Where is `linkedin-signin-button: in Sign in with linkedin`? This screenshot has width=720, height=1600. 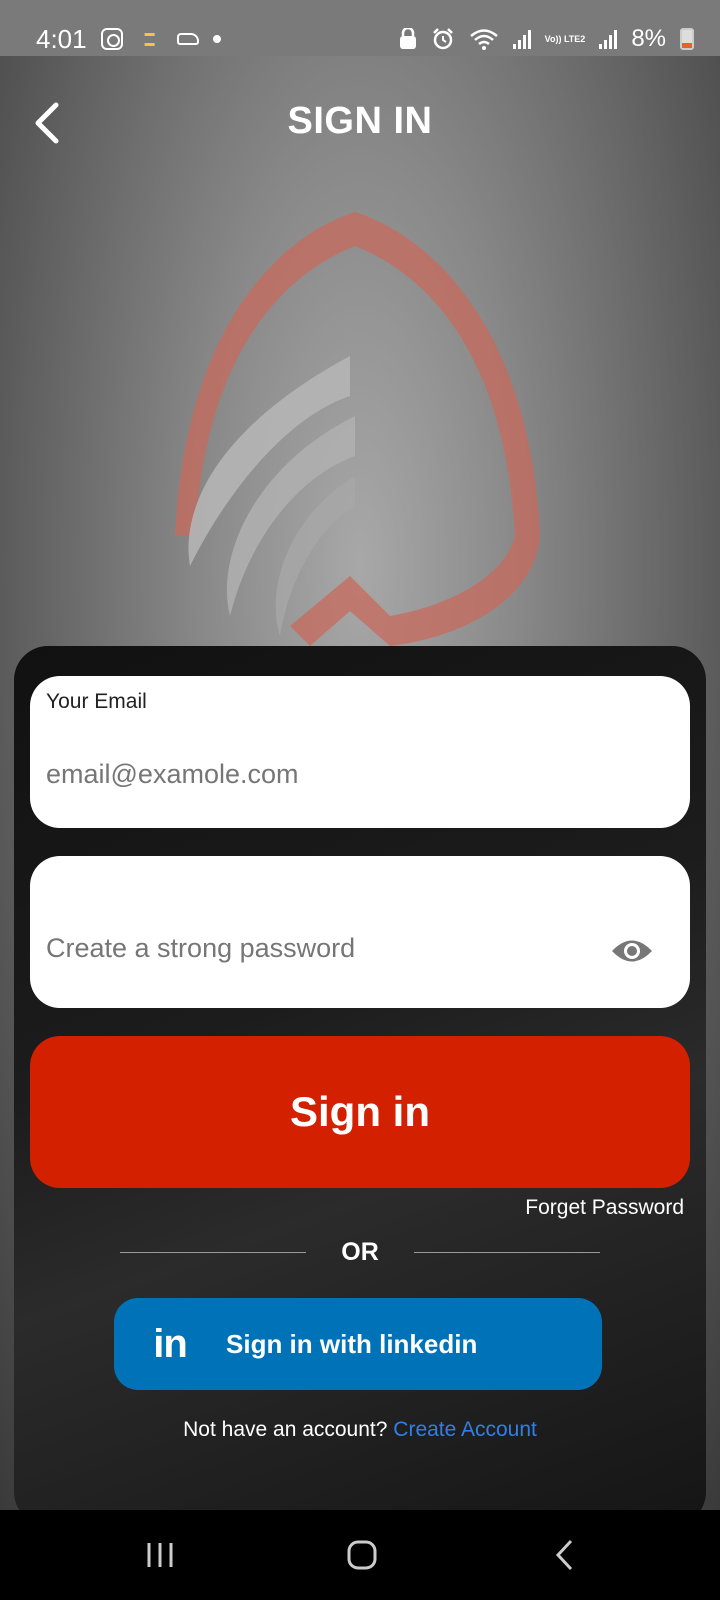 linkedin-signin-button: in Sign in with linkedin is located at coordinates (358, 1344).